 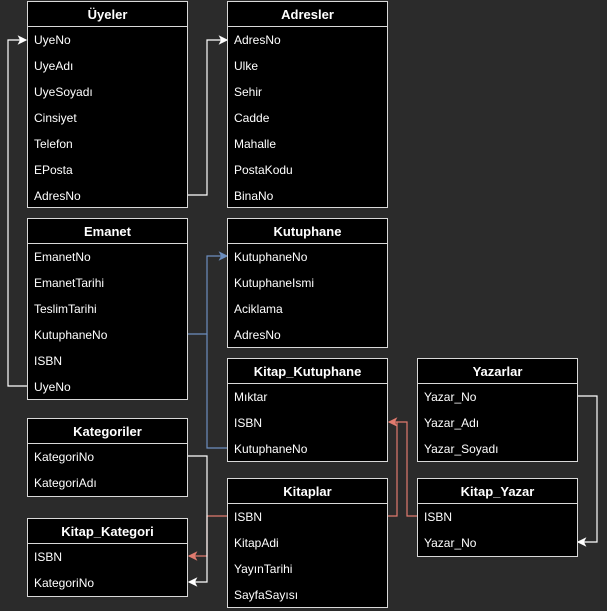 I want to click on link-kitaplar-kitapkategori, so click(x=207, y=538).